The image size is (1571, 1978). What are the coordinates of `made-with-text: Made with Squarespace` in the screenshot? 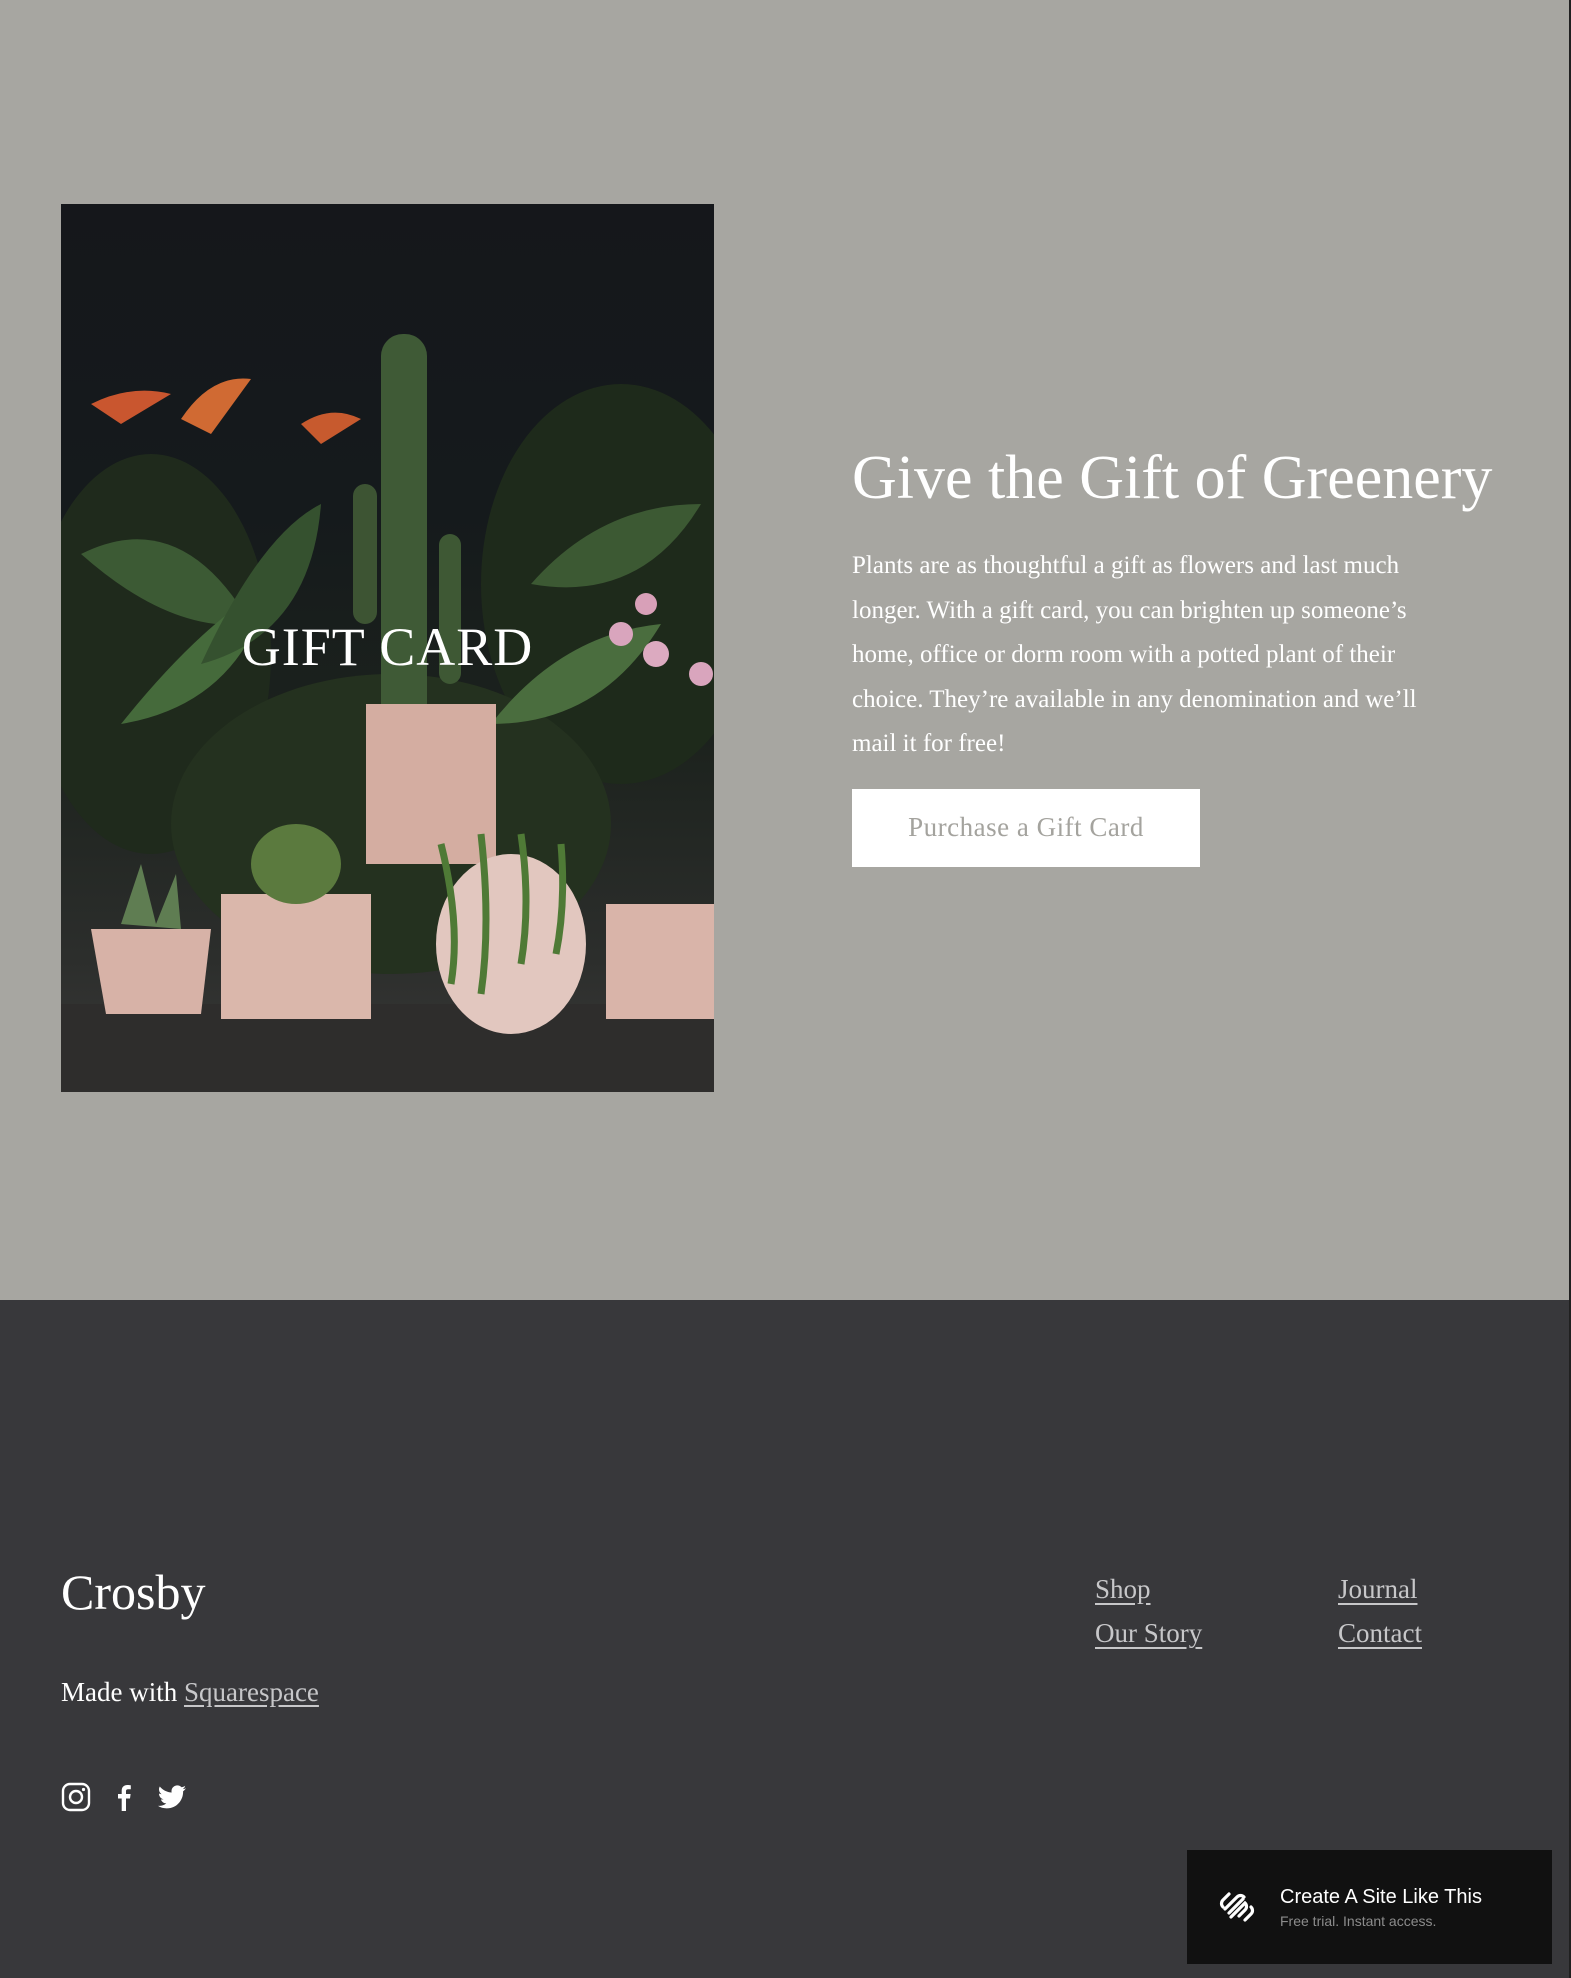 It's located at (190, 1692).